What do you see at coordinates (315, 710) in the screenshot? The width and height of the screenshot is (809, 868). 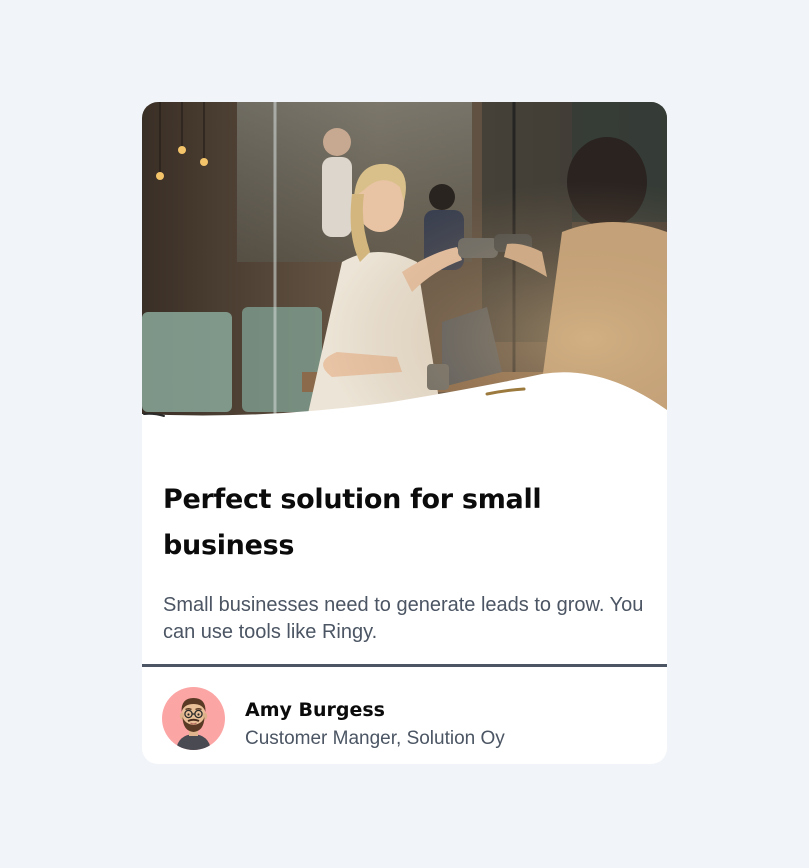 I see `author-name: Amy Burgess` at bounding box center [315, 710].